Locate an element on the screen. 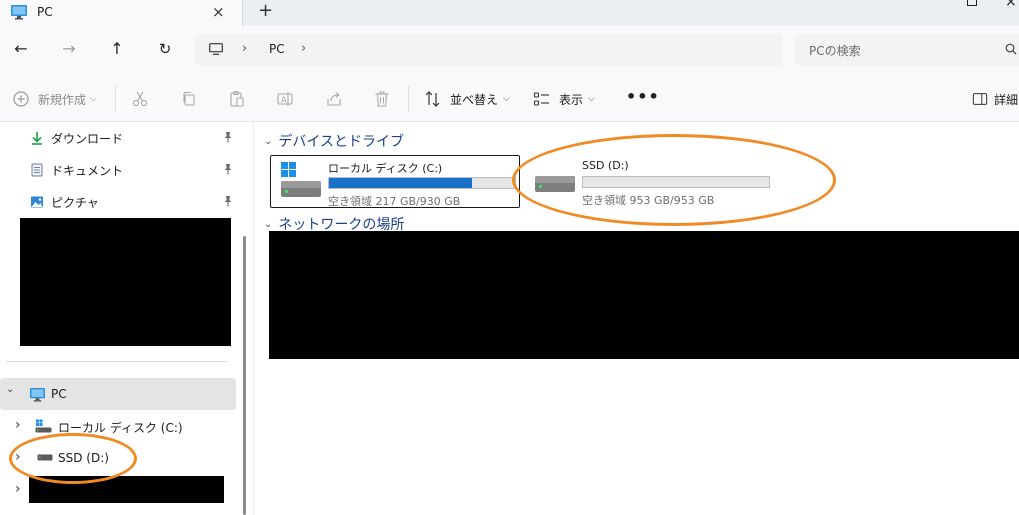  tree-item-label: SSD (D:) is located at coordinates (83, 458).